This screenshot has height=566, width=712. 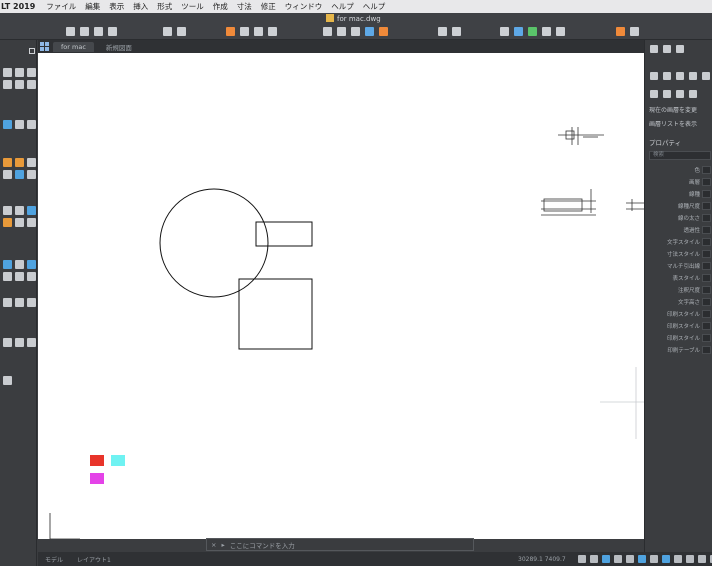 I want to click on layer-walk-icon, so click(x=19, y=276).